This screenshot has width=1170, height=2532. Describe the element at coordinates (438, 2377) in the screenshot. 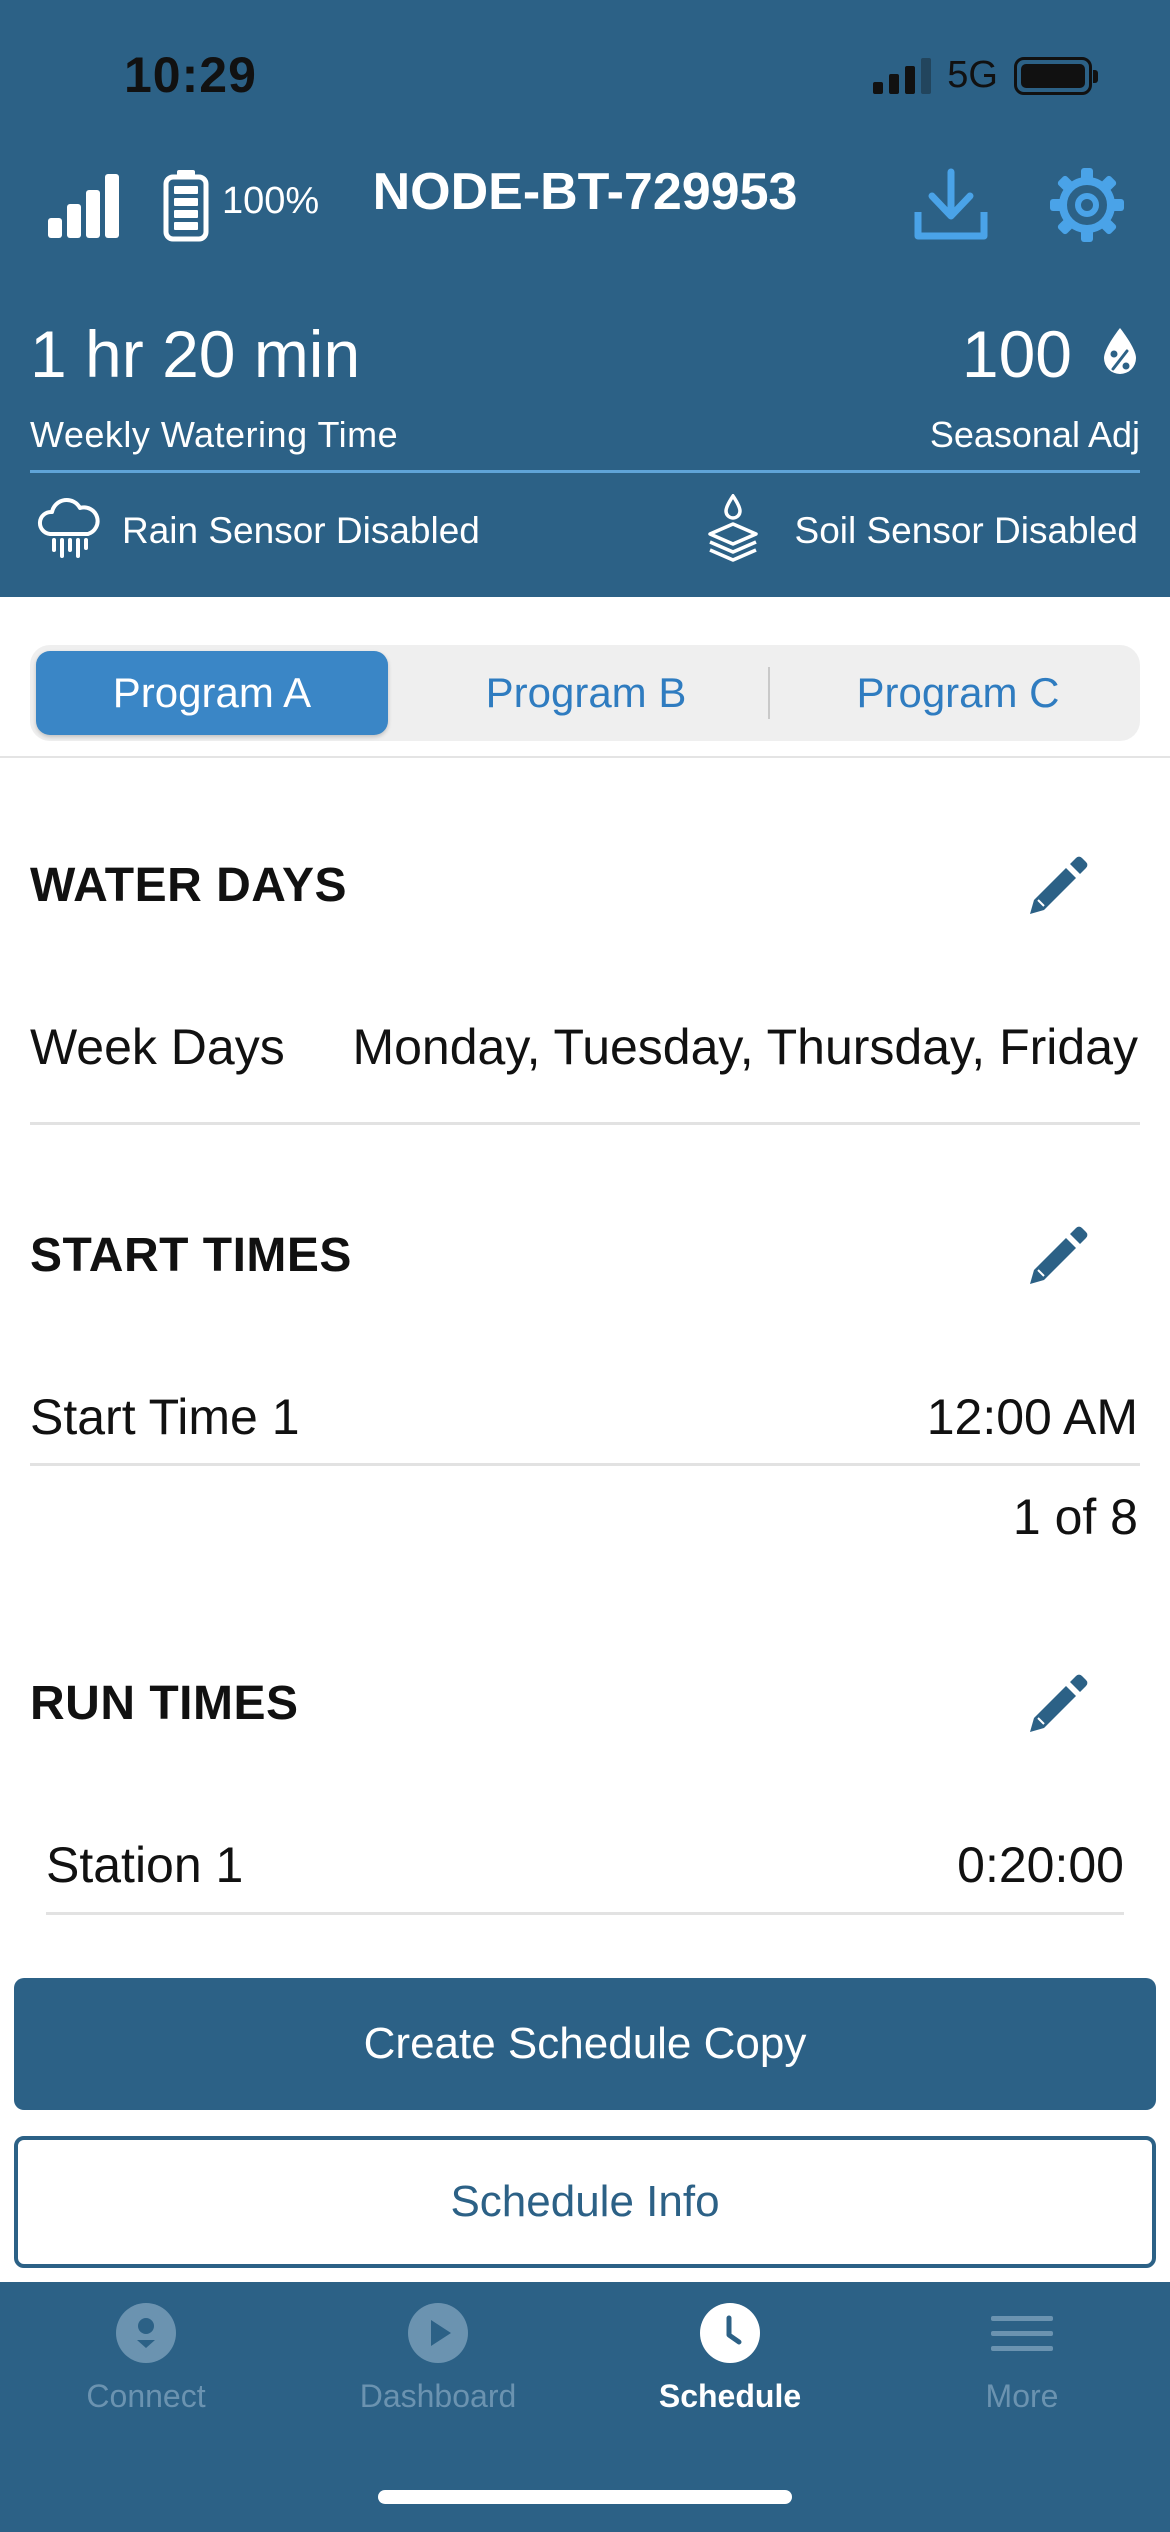

I see `nav-dashboard: Dashboard` at that location.